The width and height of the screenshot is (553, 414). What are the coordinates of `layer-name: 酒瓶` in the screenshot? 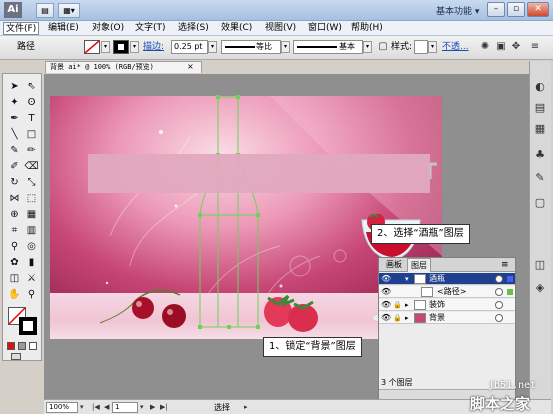 It's located at (437, 279).